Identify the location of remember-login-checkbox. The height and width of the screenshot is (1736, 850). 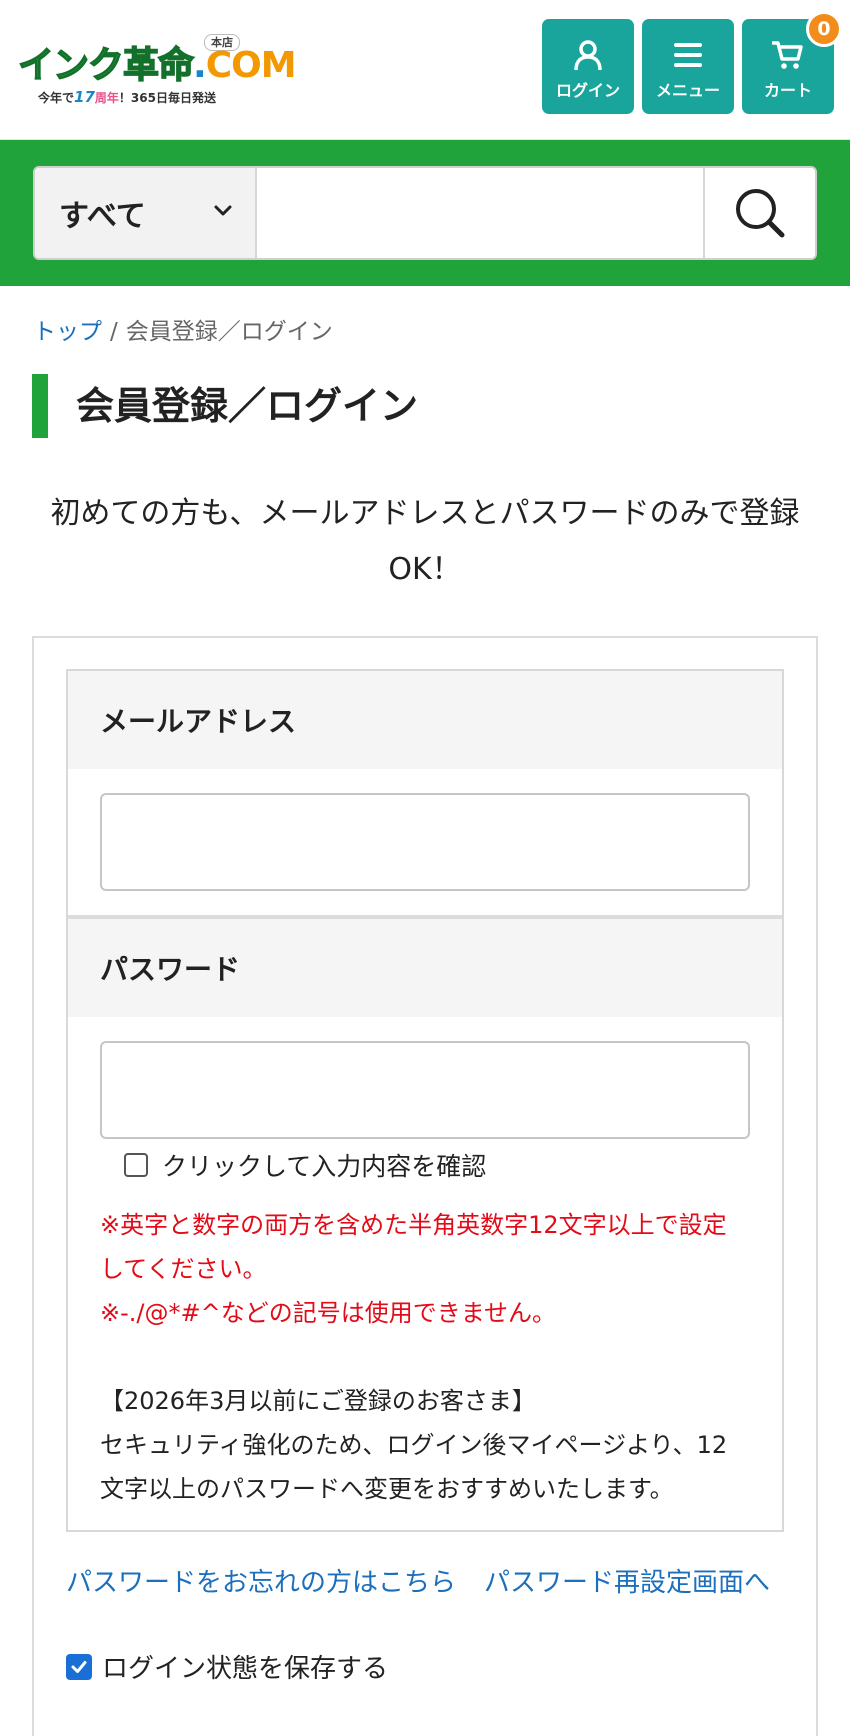
(79, 1666).